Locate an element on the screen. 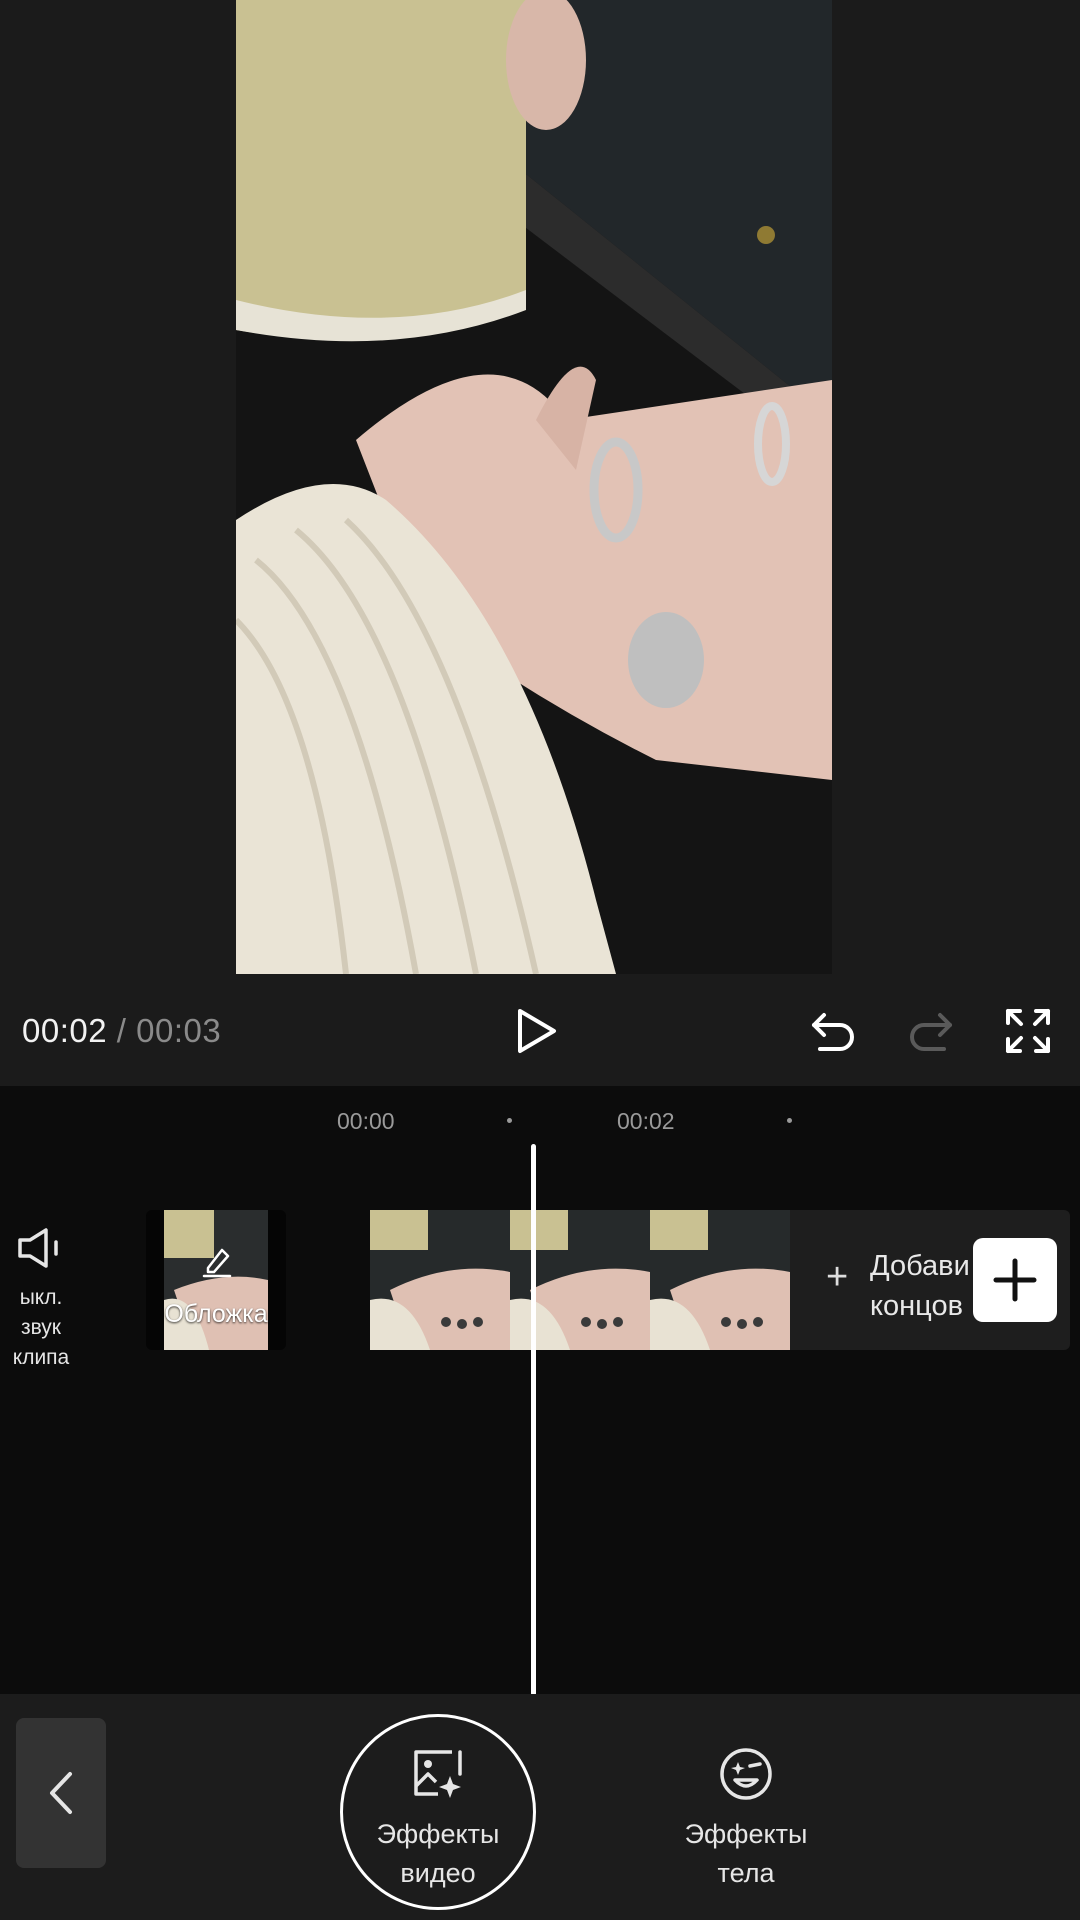 This screenshot has width=1080, height=1920. cover-button: Обложка is located at coordinates (216, 1280).